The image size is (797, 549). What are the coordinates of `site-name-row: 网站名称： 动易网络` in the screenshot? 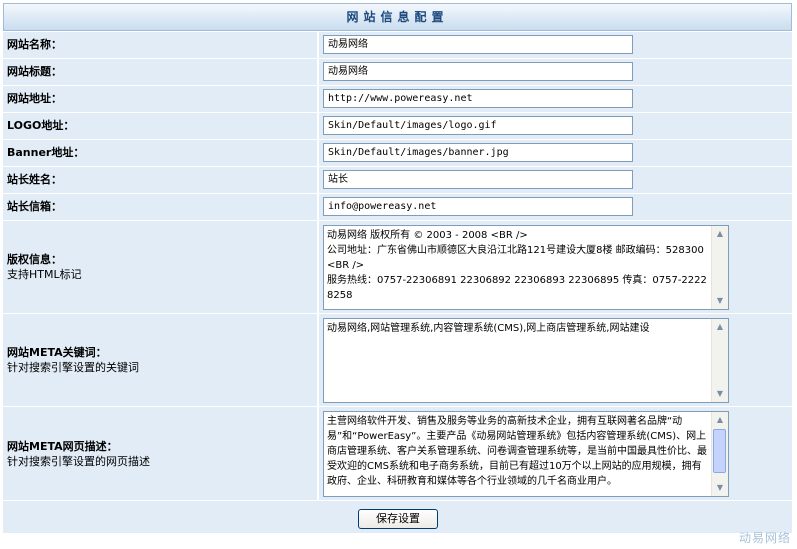 It's located at (397, 45).